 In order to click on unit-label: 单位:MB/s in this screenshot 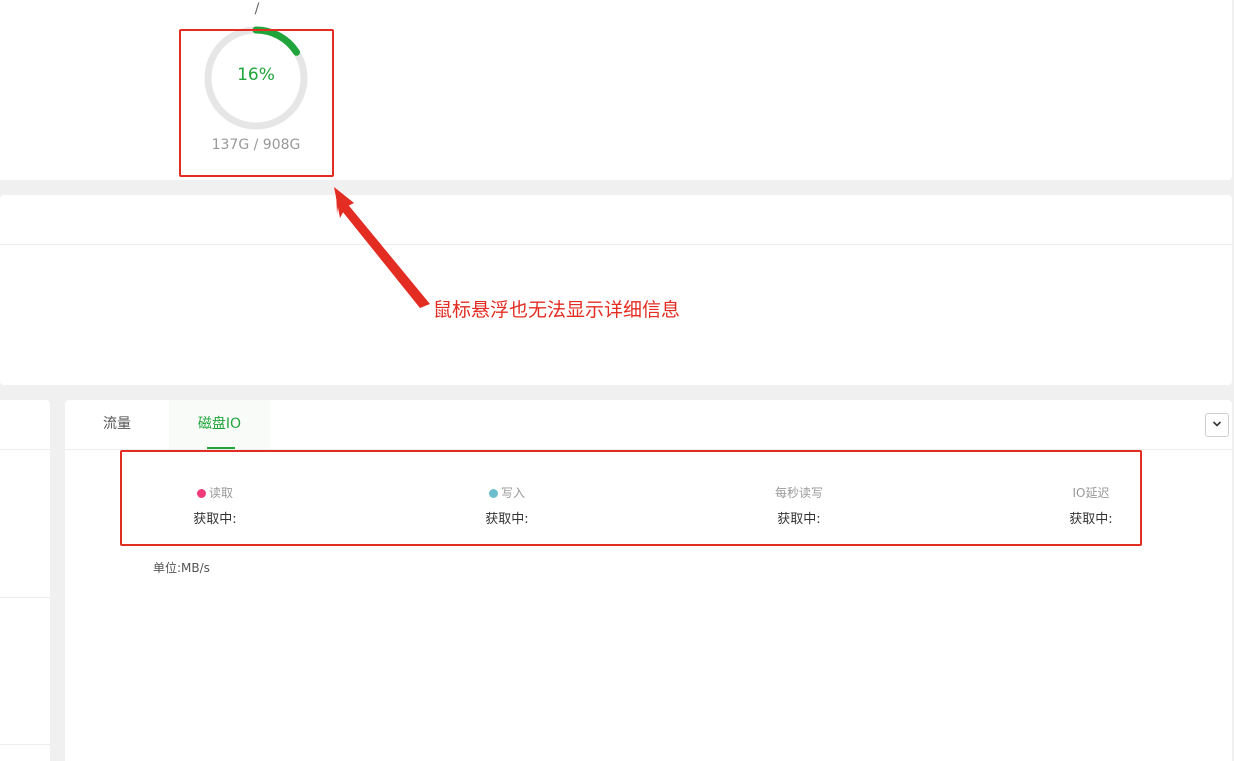, I will do `click(181, 568)`.